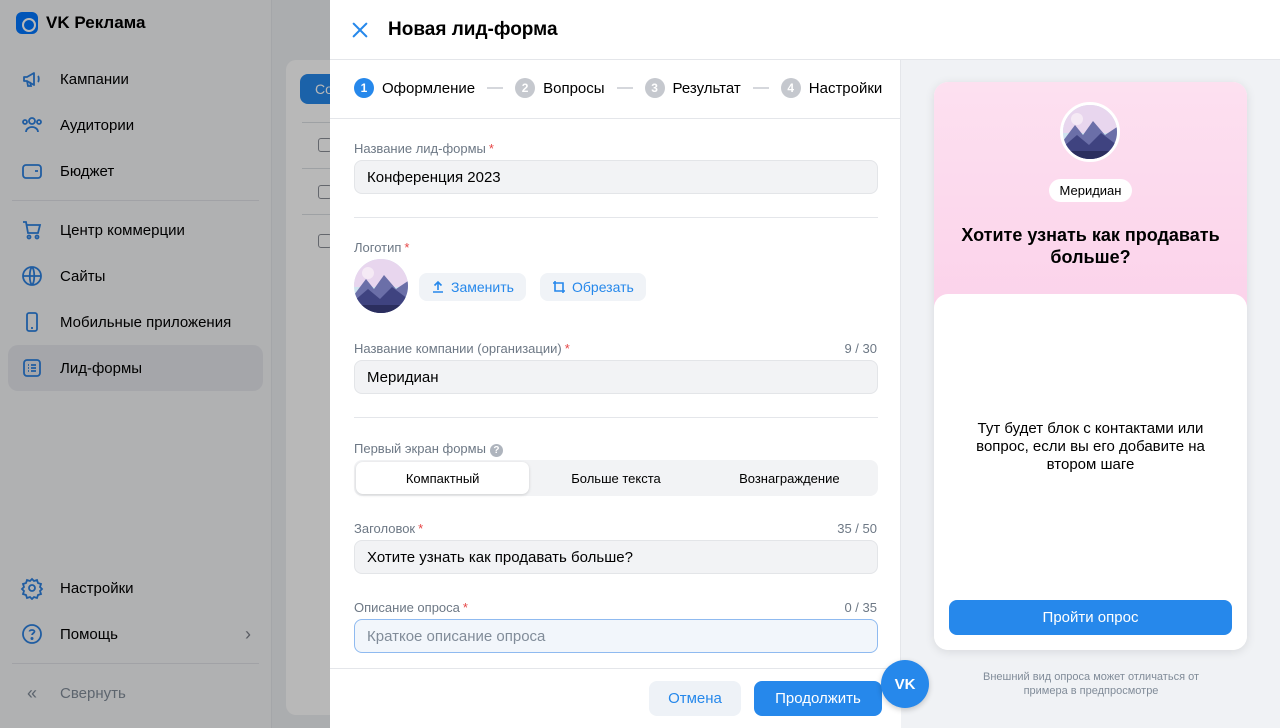  I want to click on segment-reward: Вознаграждение, so click(789, 478).